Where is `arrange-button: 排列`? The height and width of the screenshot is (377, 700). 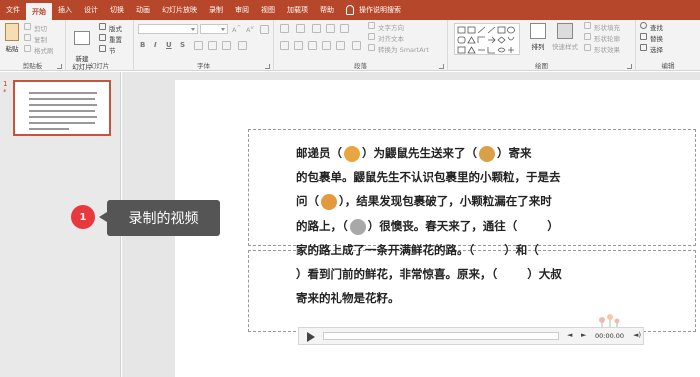 arrange-button: 排列 is located at coordinates (538, 37).